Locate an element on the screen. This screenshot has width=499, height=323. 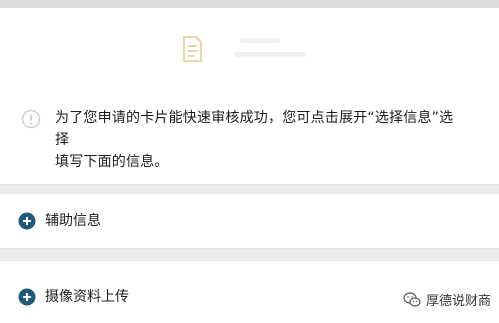
document-icon is located at coordinates (192, 49).